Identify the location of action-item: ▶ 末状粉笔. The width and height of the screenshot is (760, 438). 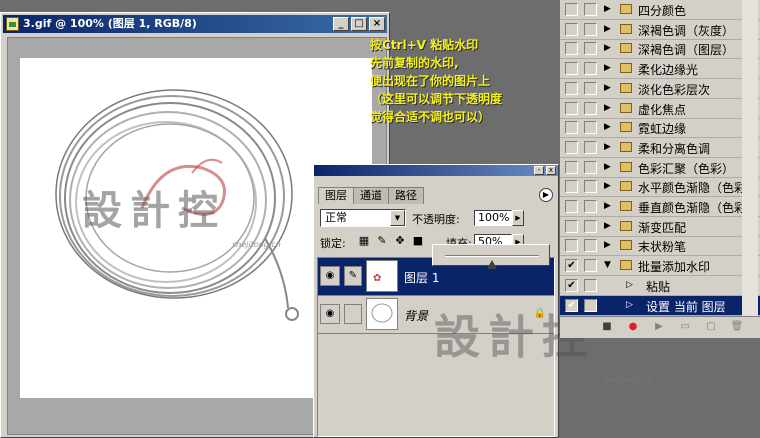
(660, 246).